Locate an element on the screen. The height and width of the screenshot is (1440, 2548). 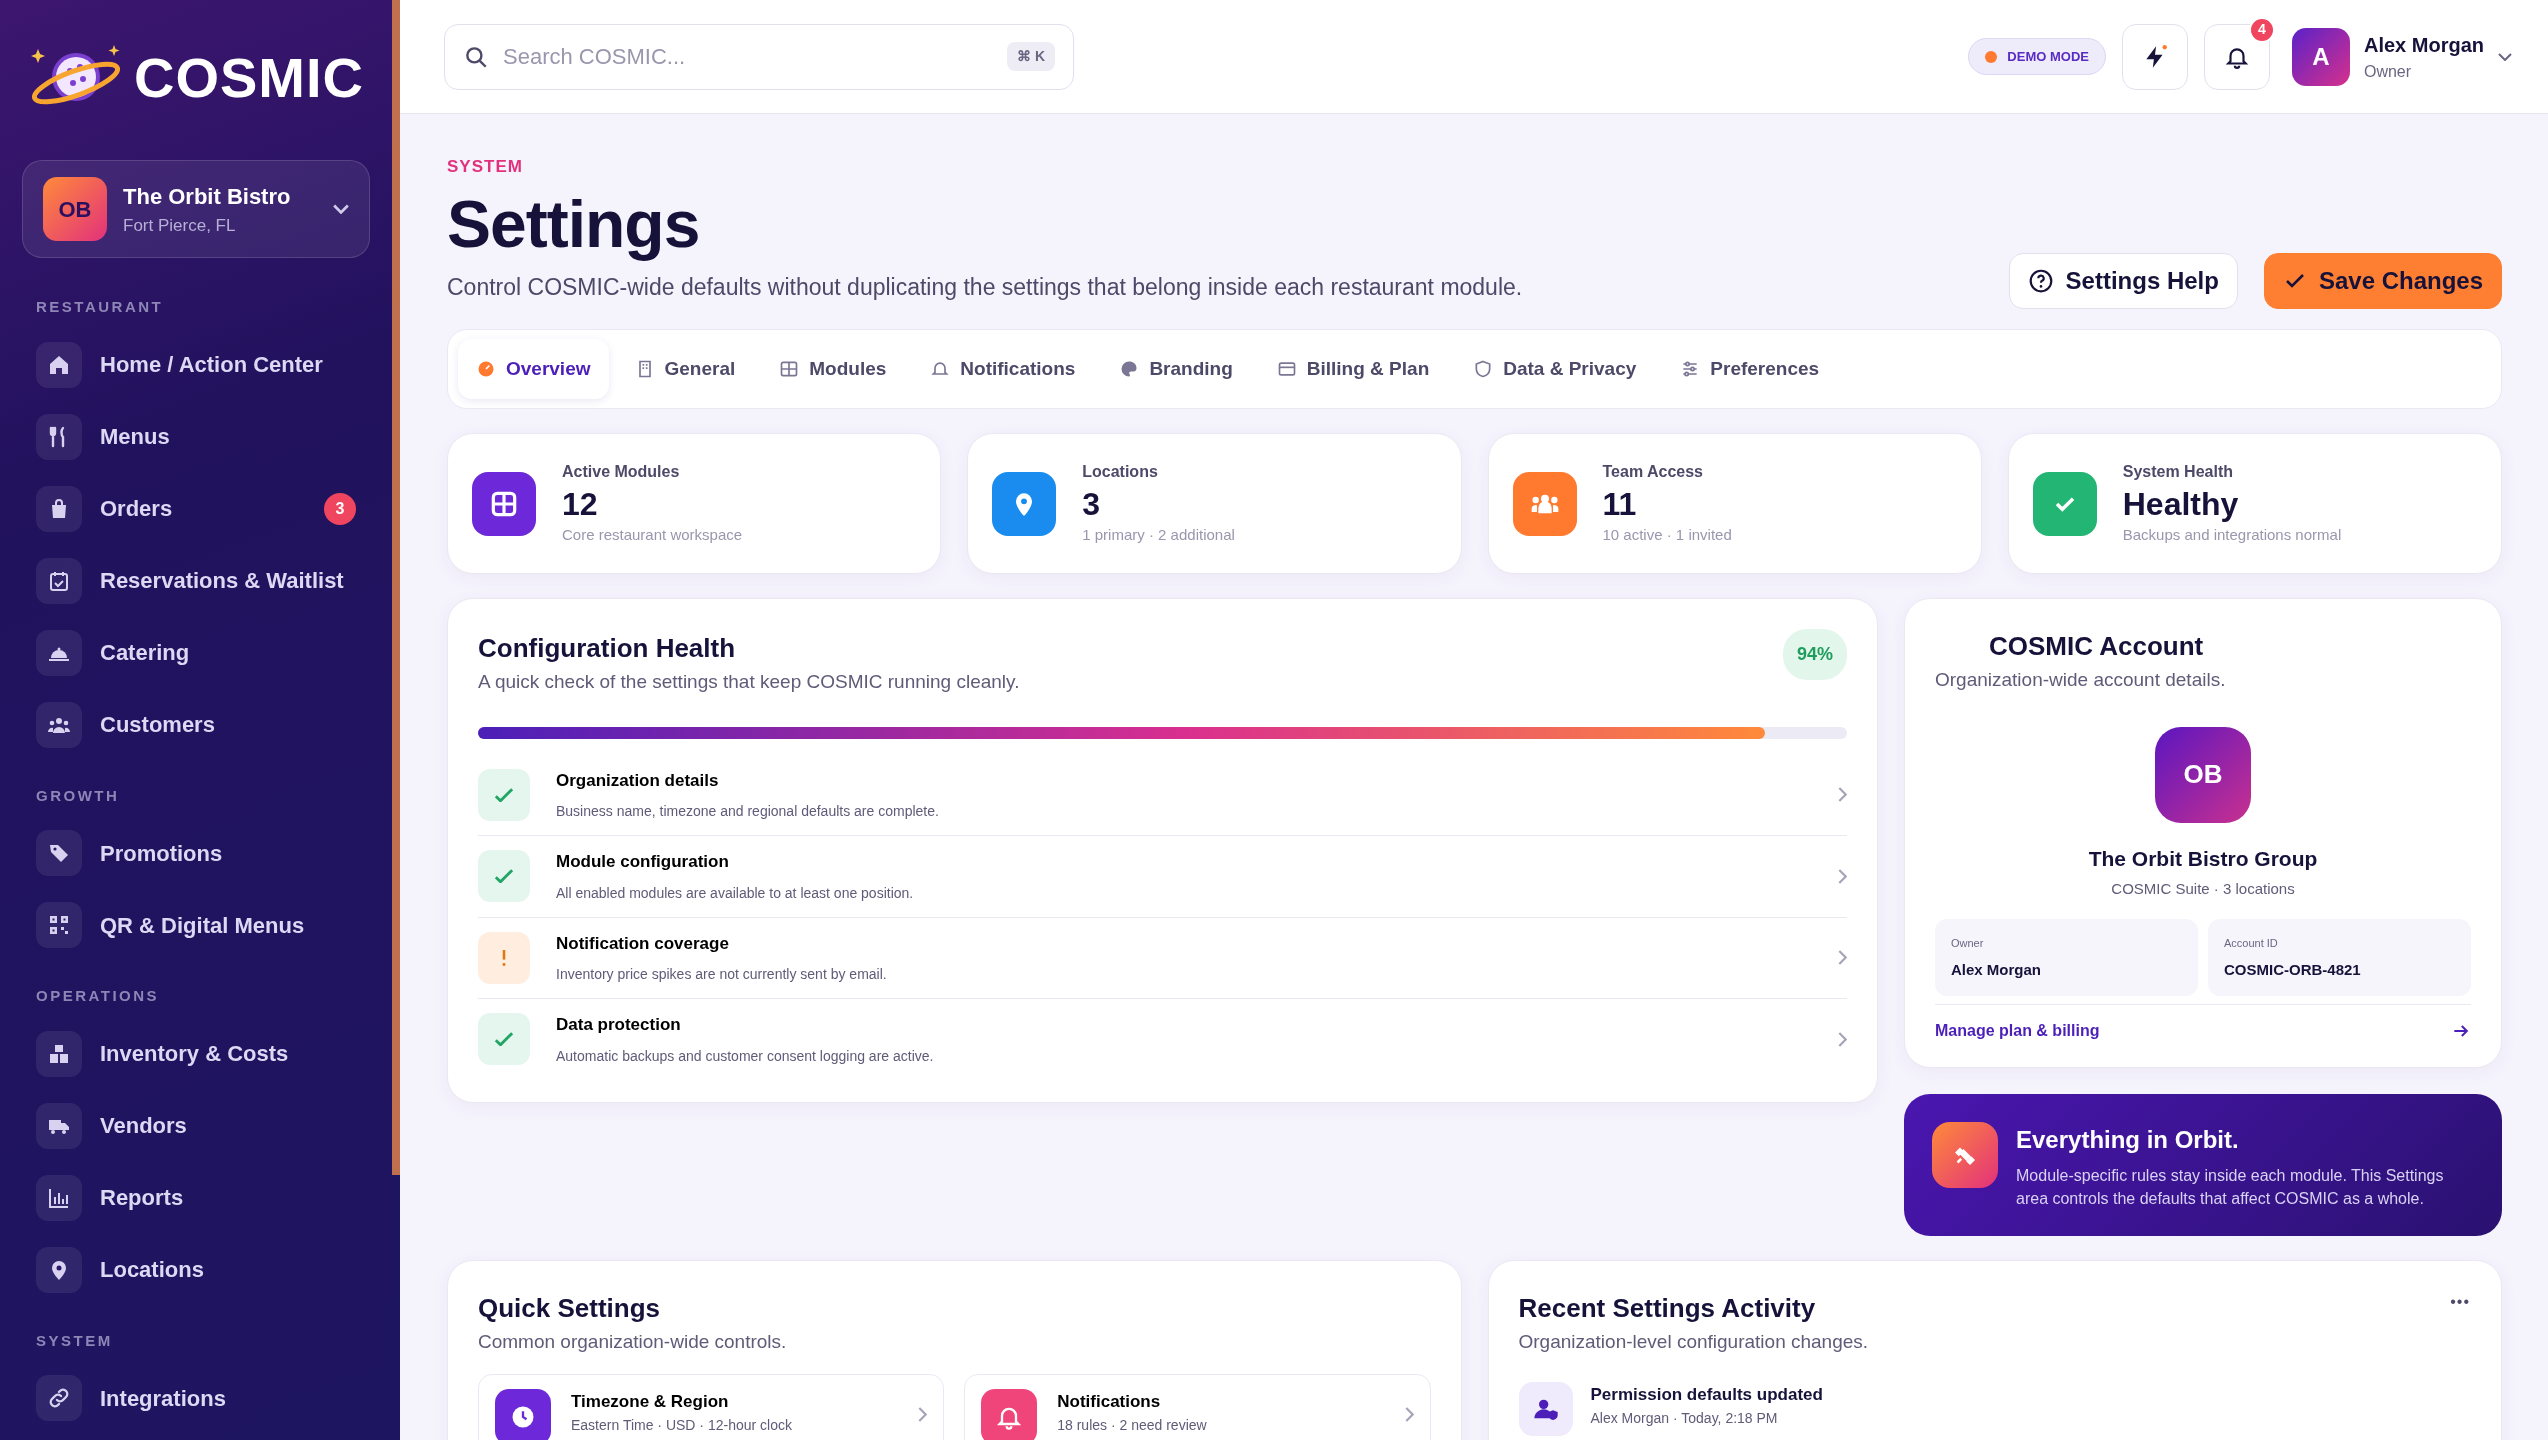
setting-summary: 18 rules · 2 need review is located at coordinates (1132, 1425).